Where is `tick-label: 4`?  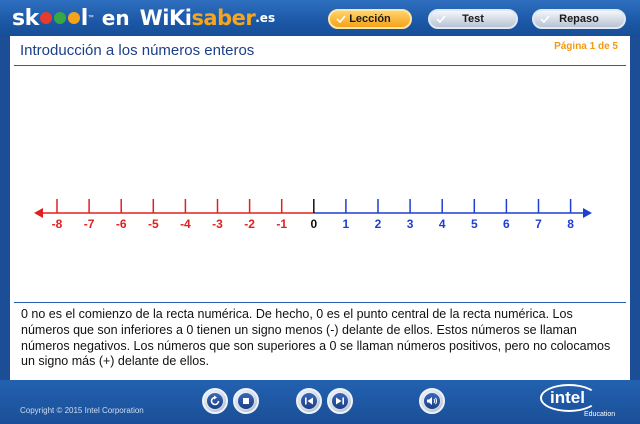 tick-label: 4 is located at coordinates (442, 224).